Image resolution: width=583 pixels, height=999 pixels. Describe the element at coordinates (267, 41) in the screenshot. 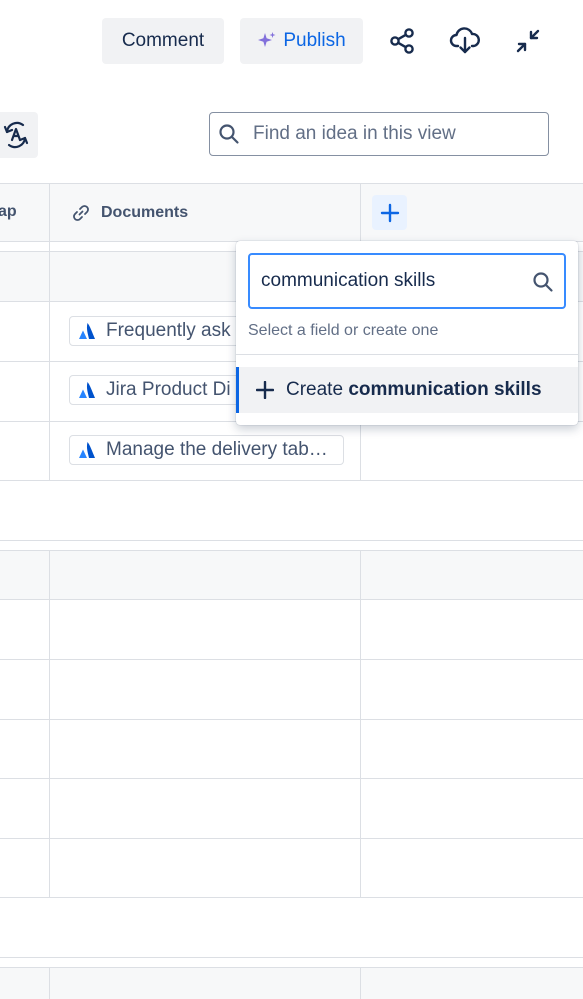

I see `sparkle-icon` at that location.